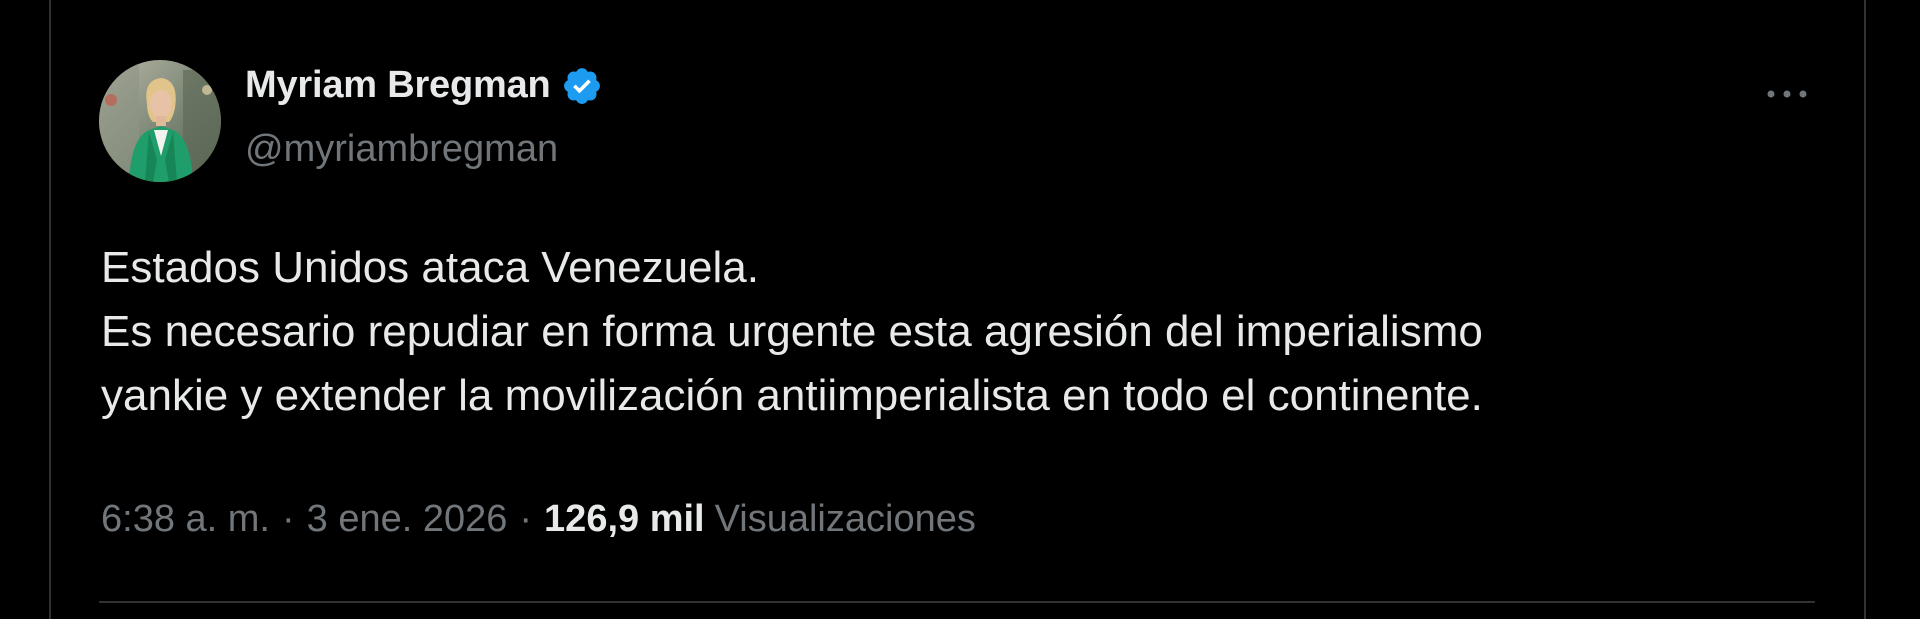  I want to click on profile-photo, so click(160, 121).